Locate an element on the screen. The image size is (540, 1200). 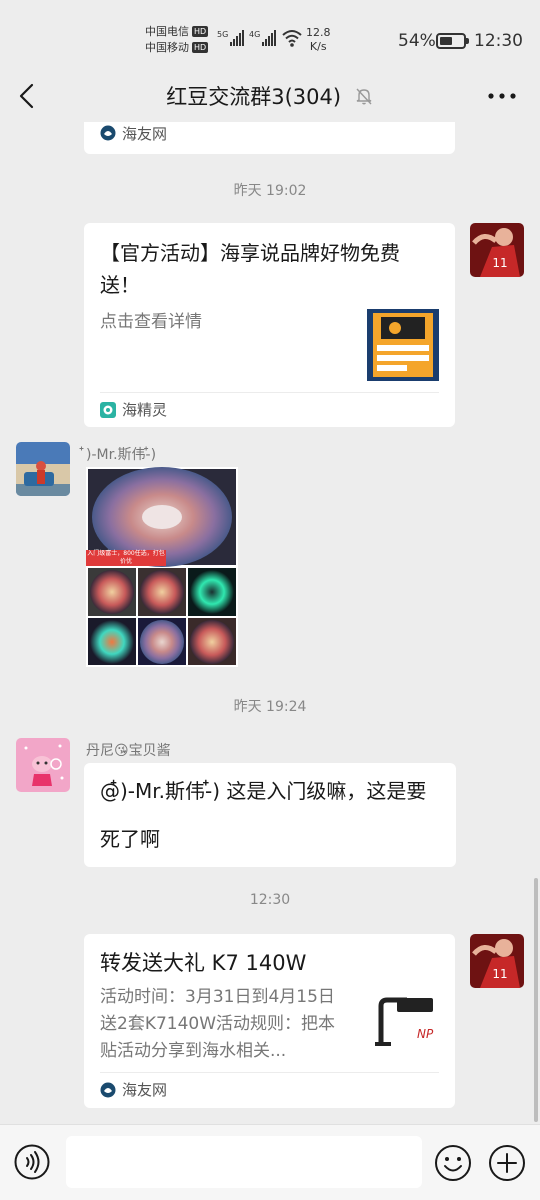
signal-icon-2: 4G is located at coordinates (263, 38).